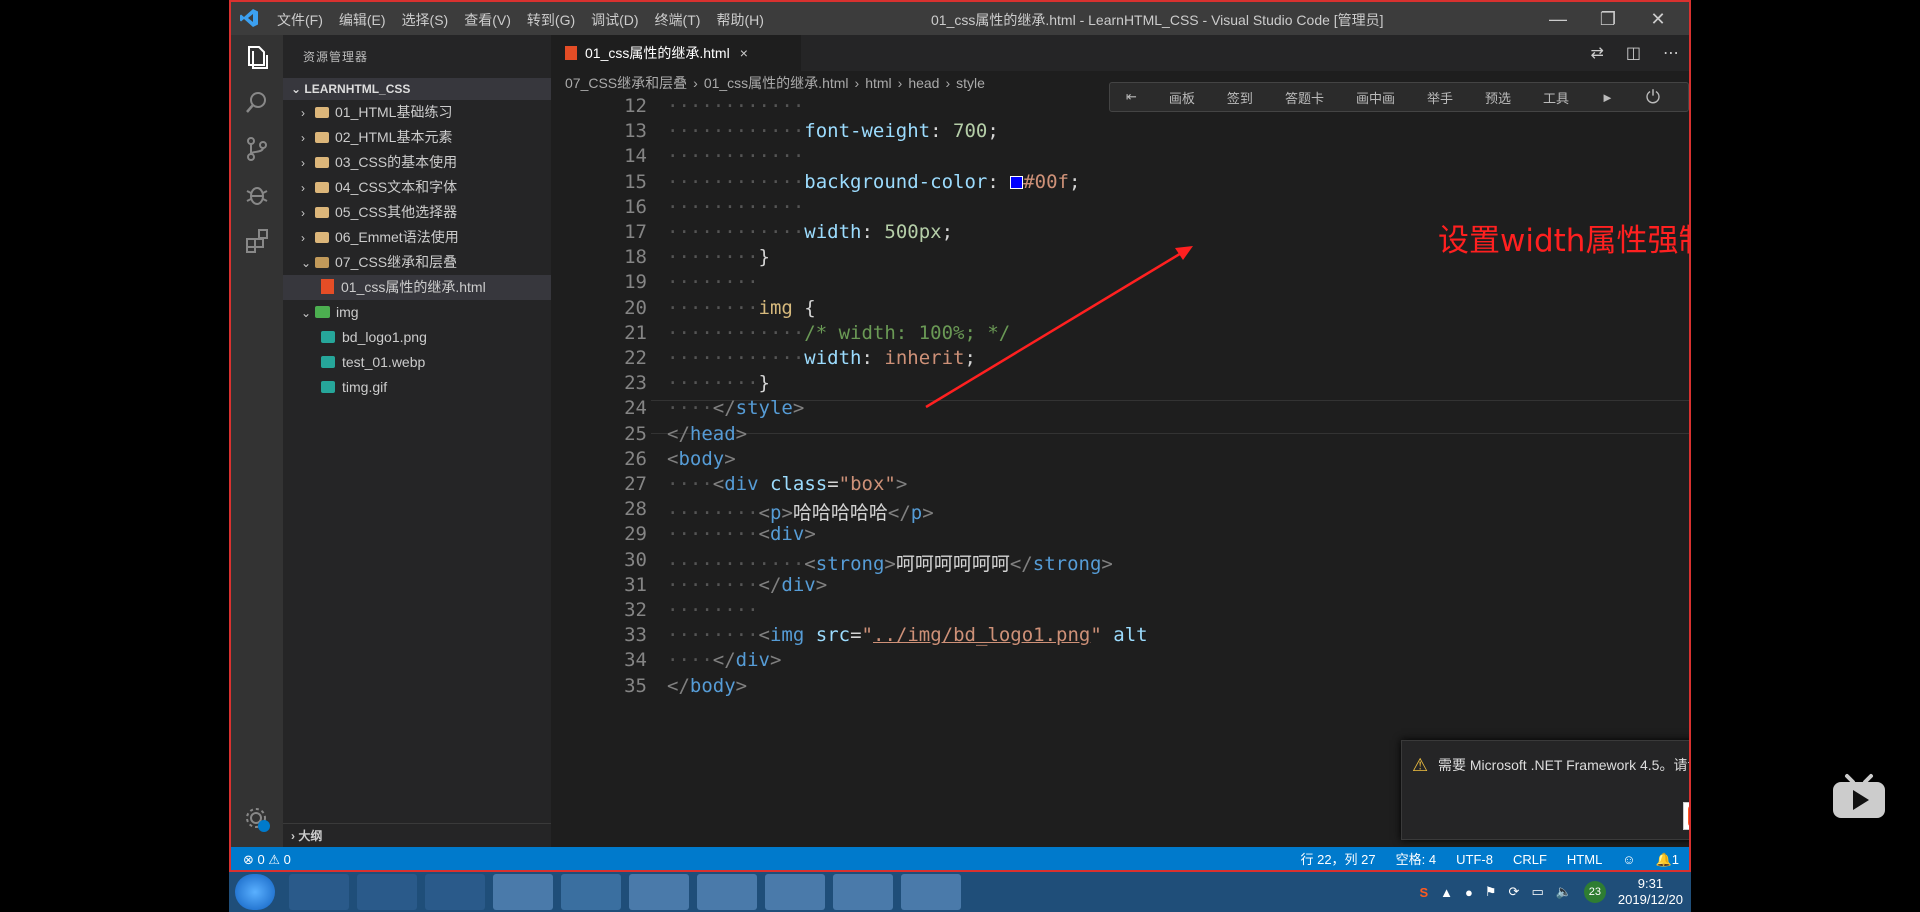 This screenshot has width=1920, height=912. Describe the element at coordinates (1667, 858) in the screenshot. I see `notifications-bell: 🔔1` at that location.